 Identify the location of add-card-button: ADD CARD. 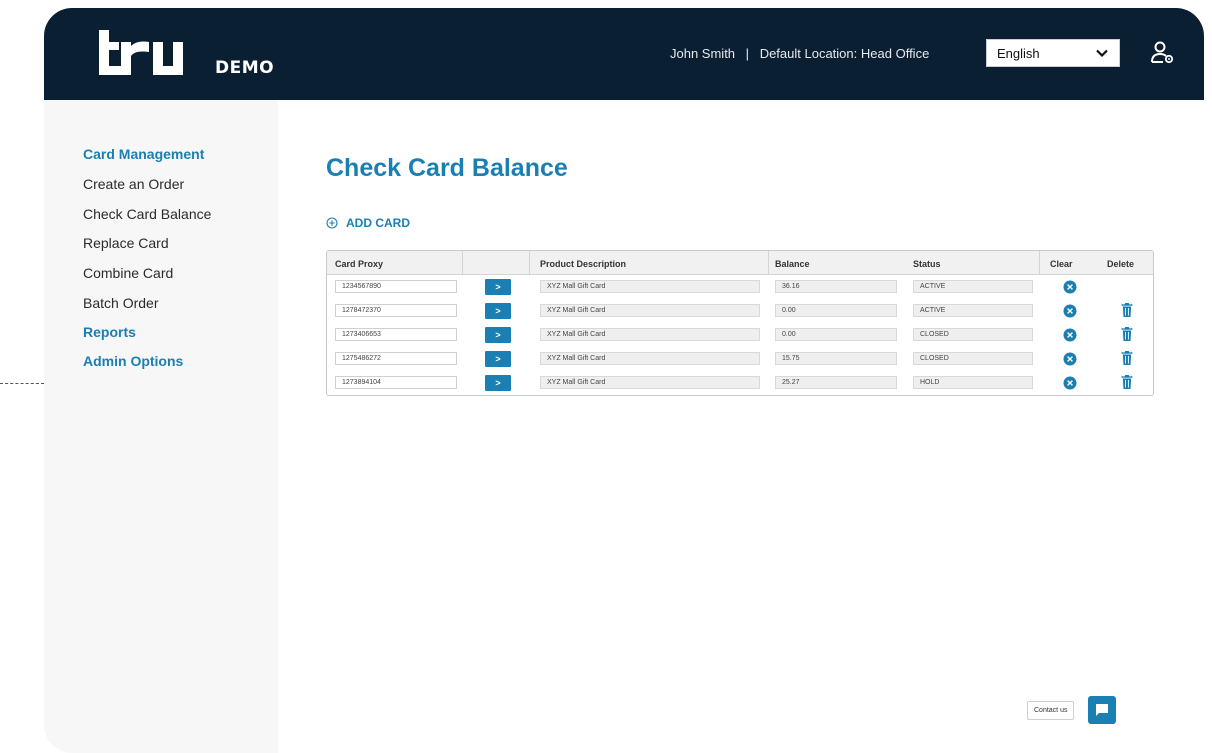
(368, 223).